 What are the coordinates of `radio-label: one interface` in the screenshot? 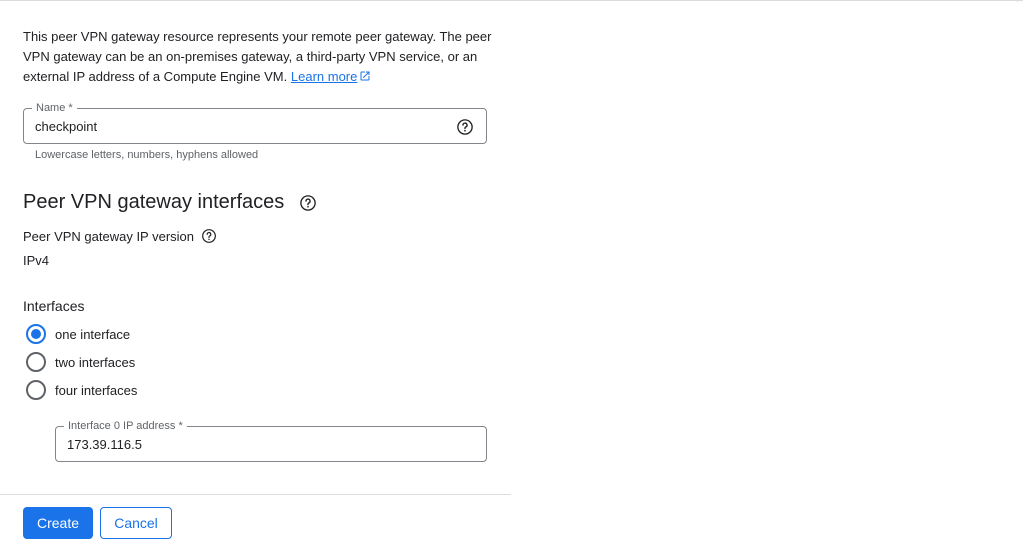 It's located at (93, 334).